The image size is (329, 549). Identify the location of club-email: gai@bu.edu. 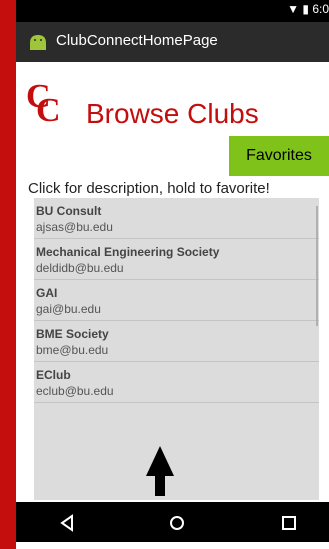
(68, 309).